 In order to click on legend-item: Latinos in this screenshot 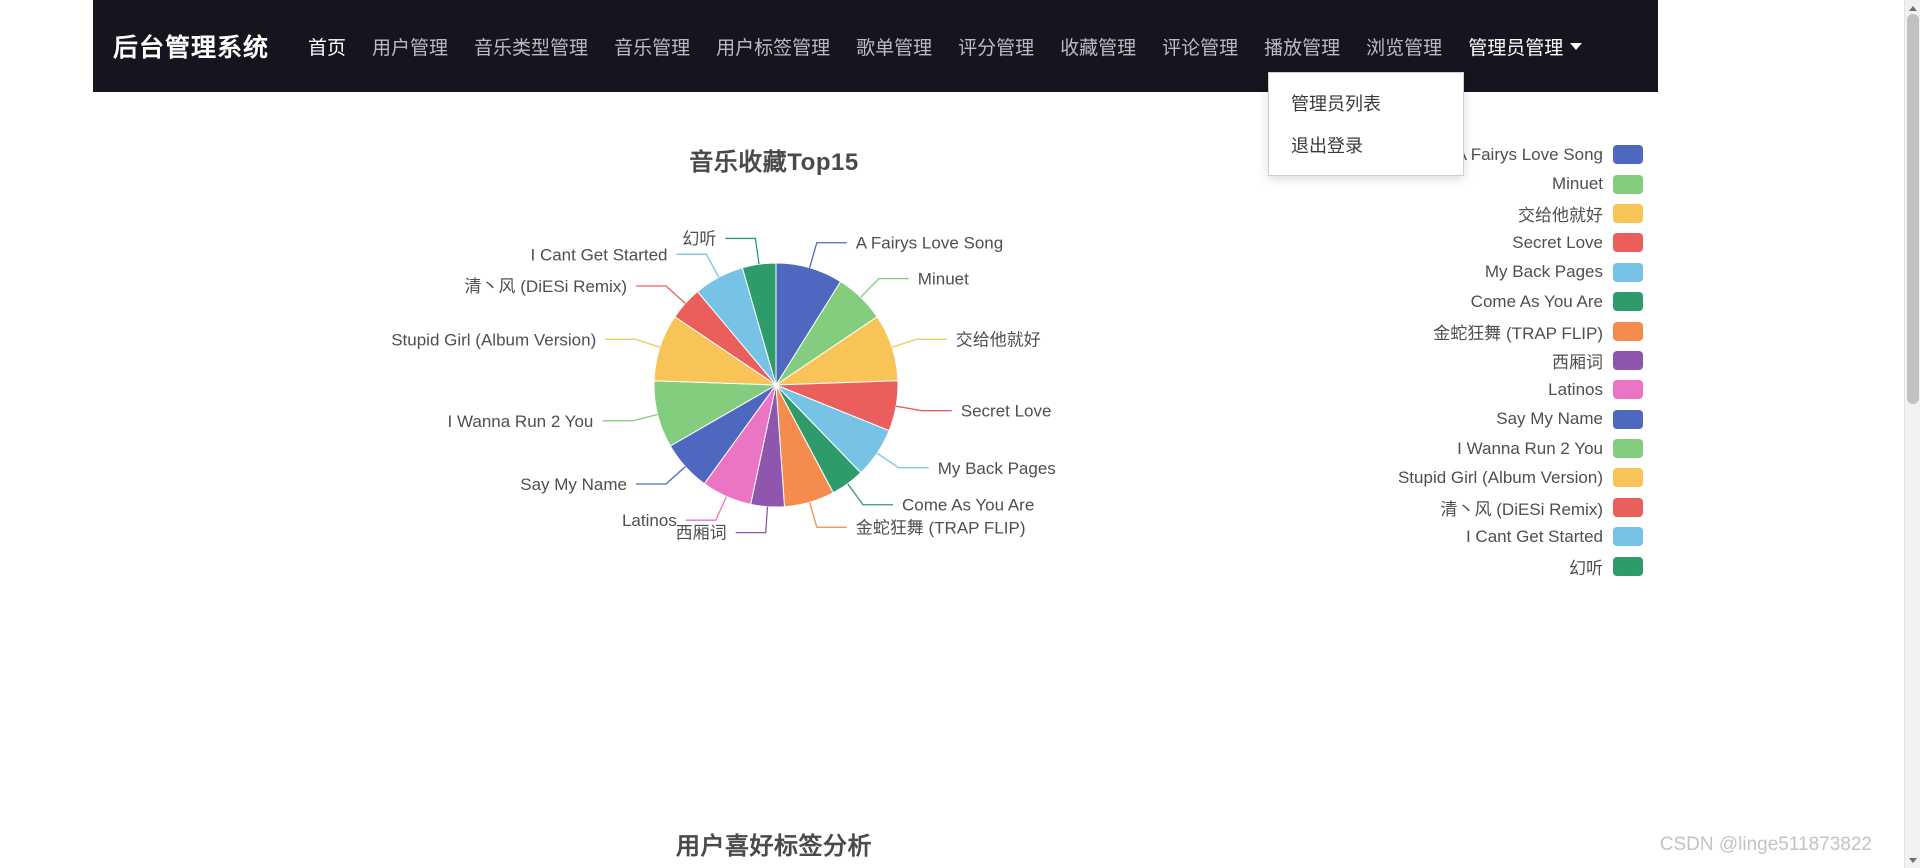, I will do `click(1443, 389)`.